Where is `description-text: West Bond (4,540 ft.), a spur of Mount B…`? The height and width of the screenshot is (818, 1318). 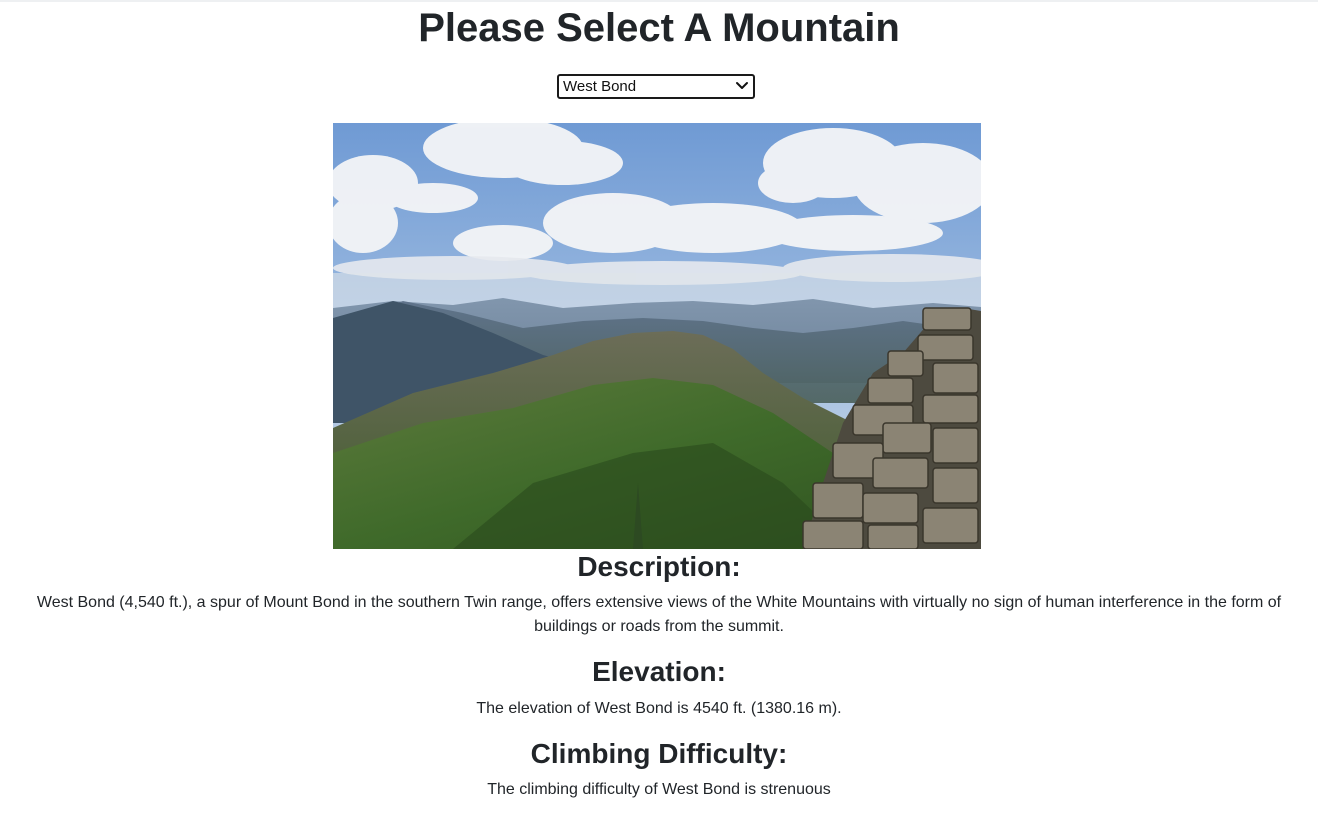 description-text: West Bond (4,540 ft.), a spur of Mount B… is located at coordinates (659, 614).